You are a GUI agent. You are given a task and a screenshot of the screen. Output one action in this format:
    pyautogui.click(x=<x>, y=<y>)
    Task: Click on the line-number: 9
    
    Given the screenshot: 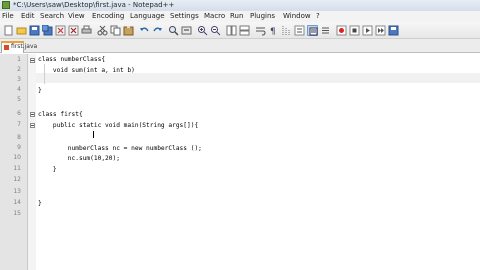 What is the action you would take?
    pyautogui.click(x=19, y=147)
    